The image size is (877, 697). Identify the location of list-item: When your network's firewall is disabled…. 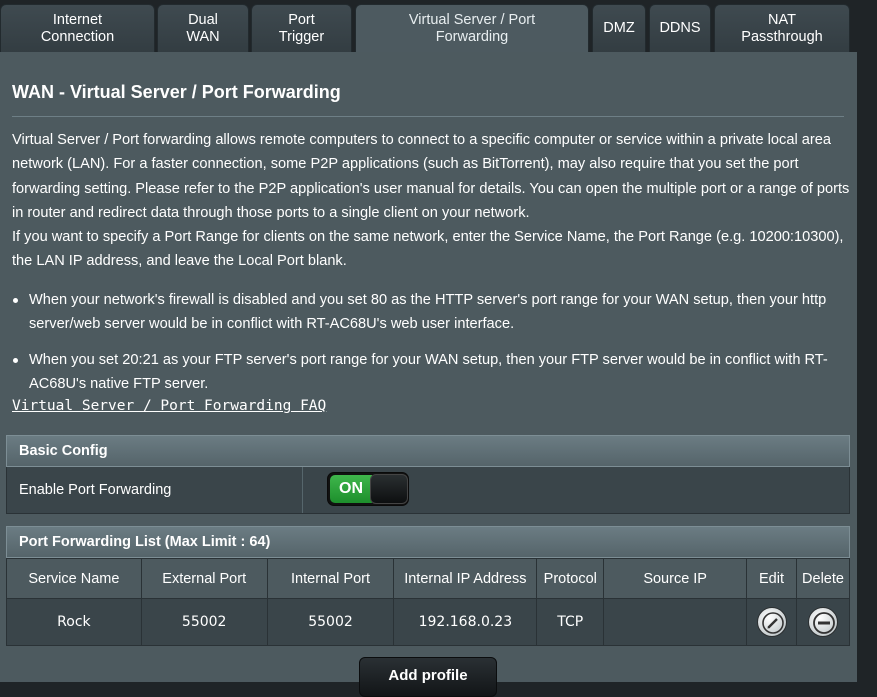
(430, 312).